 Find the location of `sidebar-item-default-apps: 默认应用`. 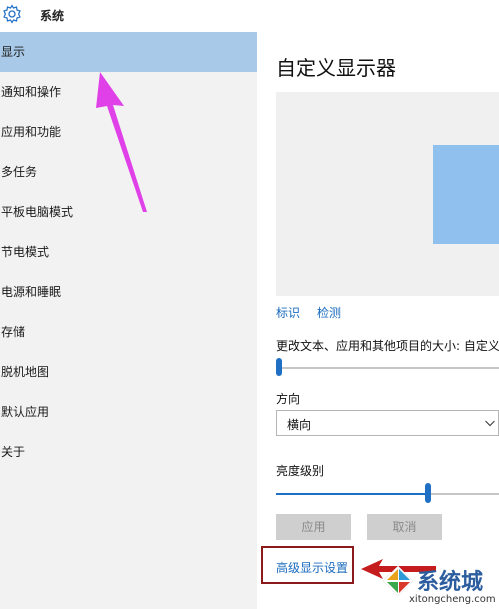

sidebar-item-default-apps: 默认应用 is located at coordinates (128, 412).